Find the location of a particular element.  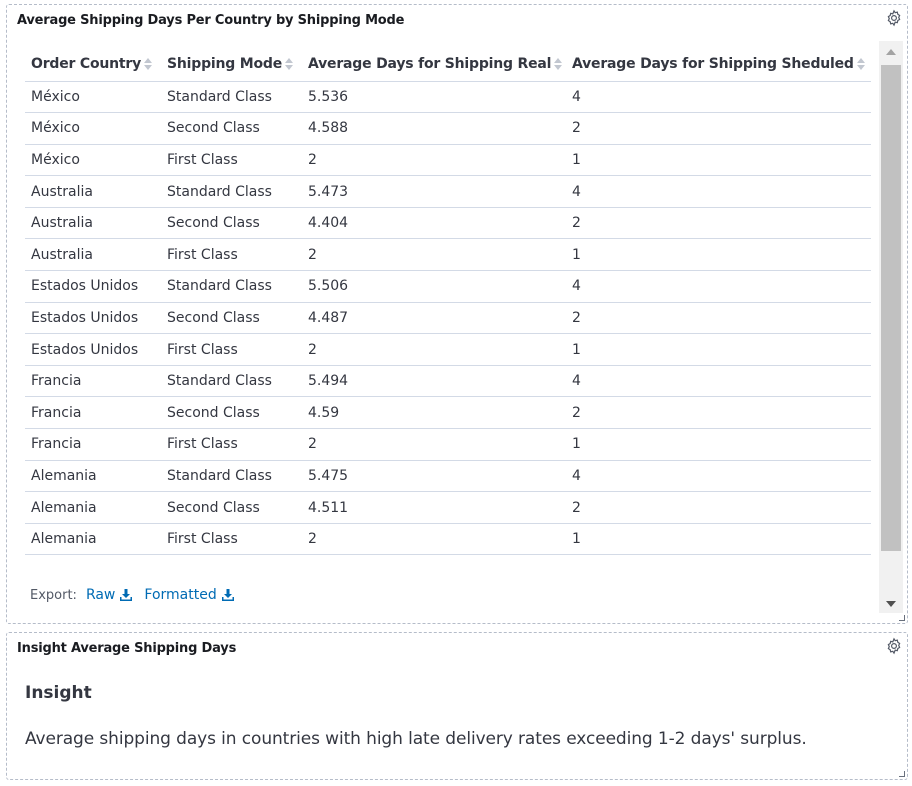

export-raw-label: Raw is located at coordinates (100, 595).